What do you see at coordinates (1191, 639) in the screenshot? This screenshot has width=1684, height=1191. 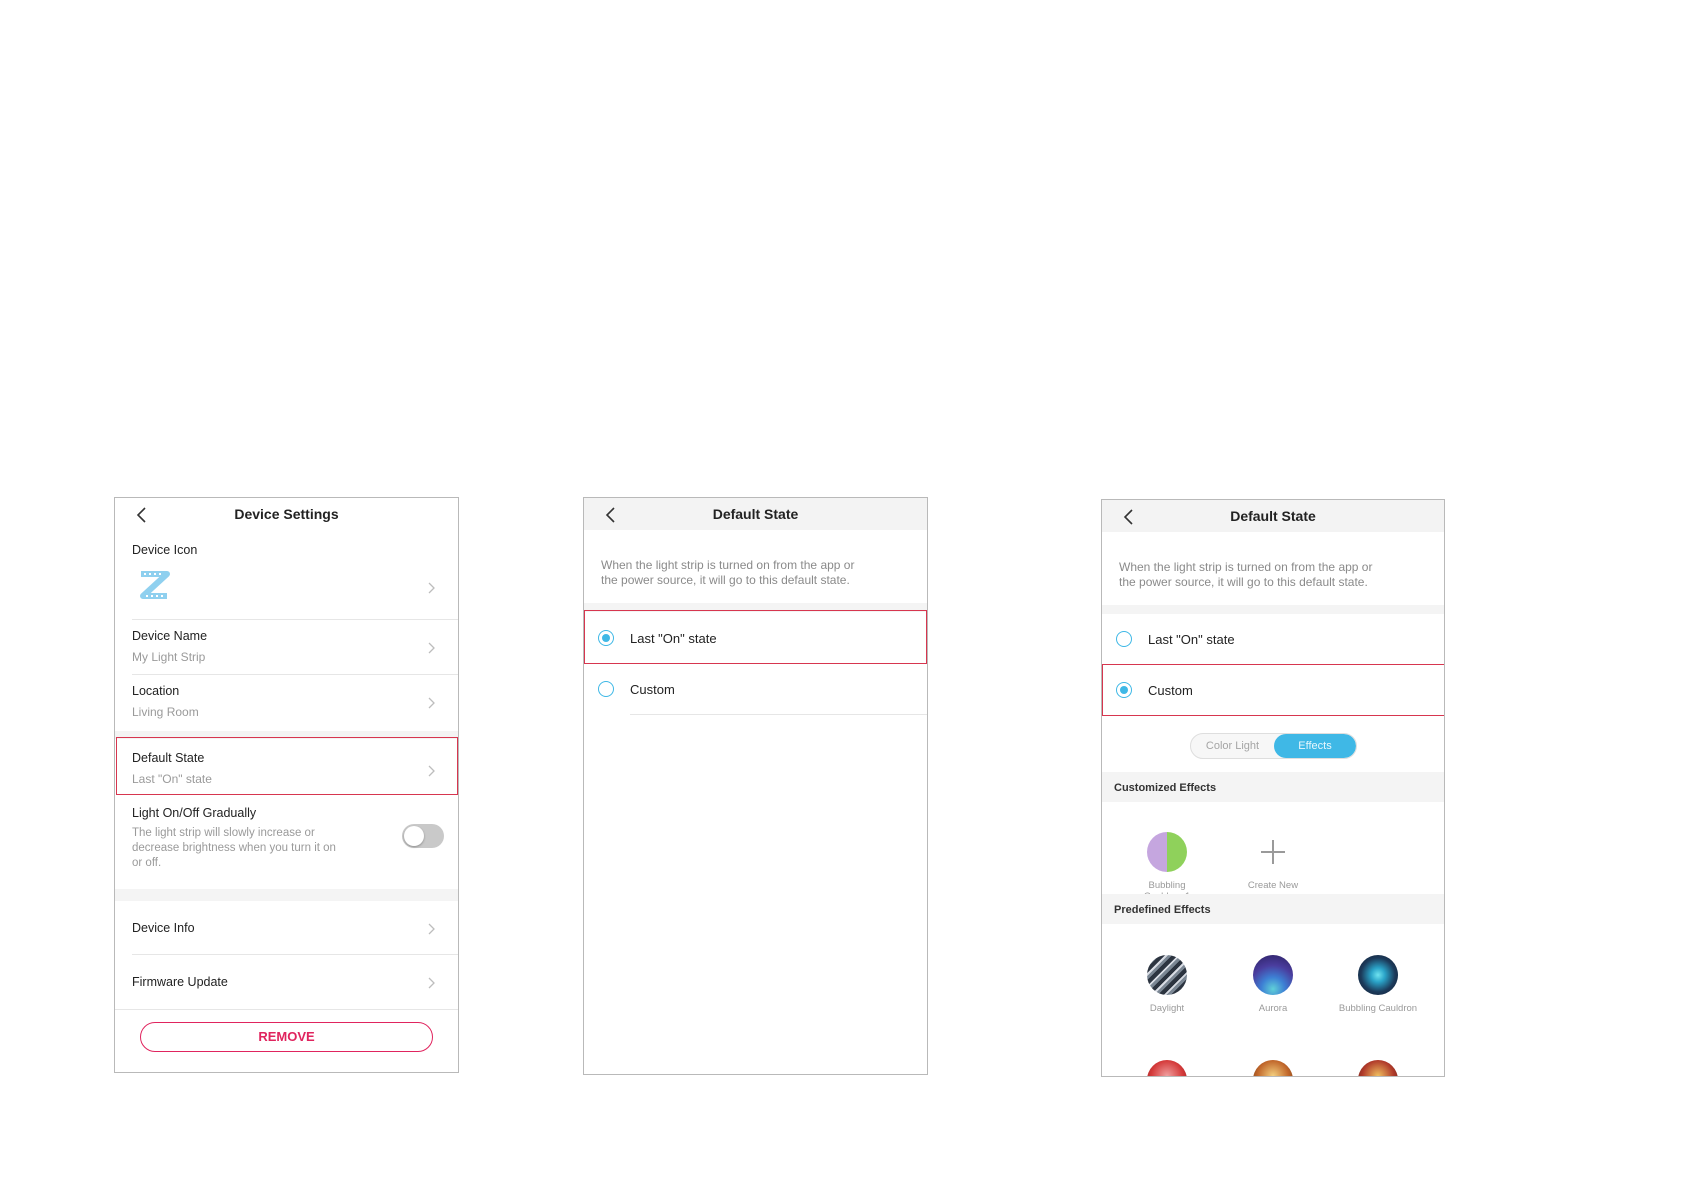 I see `option-label: Last "On" state` at bounding box center [1191, 639].